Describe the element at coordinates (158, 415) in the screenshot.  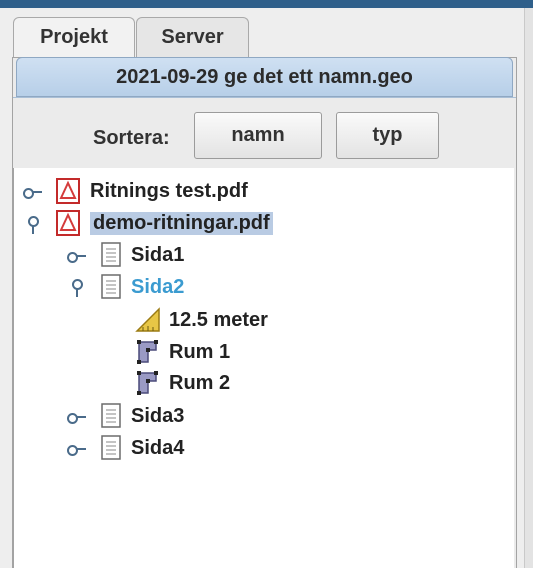
I see `tree-item-label: Sida3` at that location.